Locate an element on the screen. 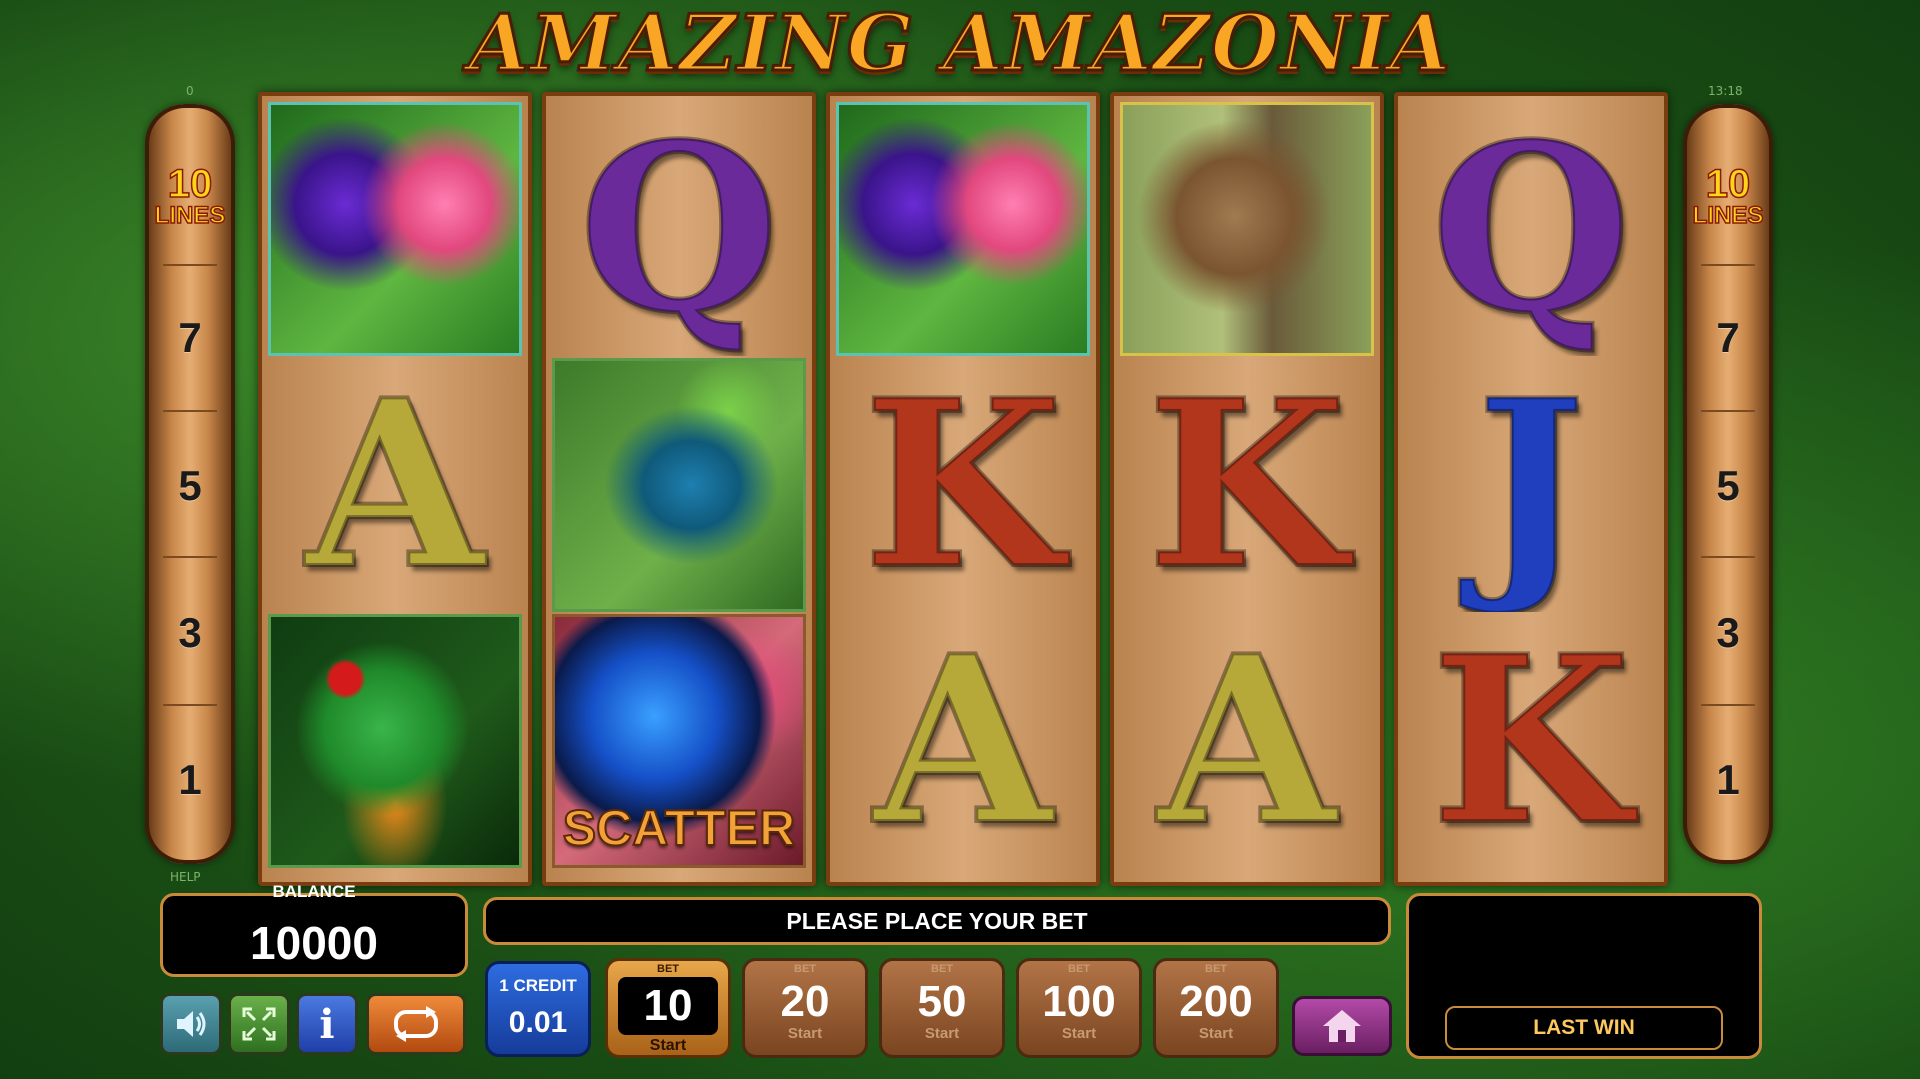 Image resolution: width=1920 pixels, height=1079 pixels. game-title: AMAZING AMAZONIA is located at coordinates (959, 45).